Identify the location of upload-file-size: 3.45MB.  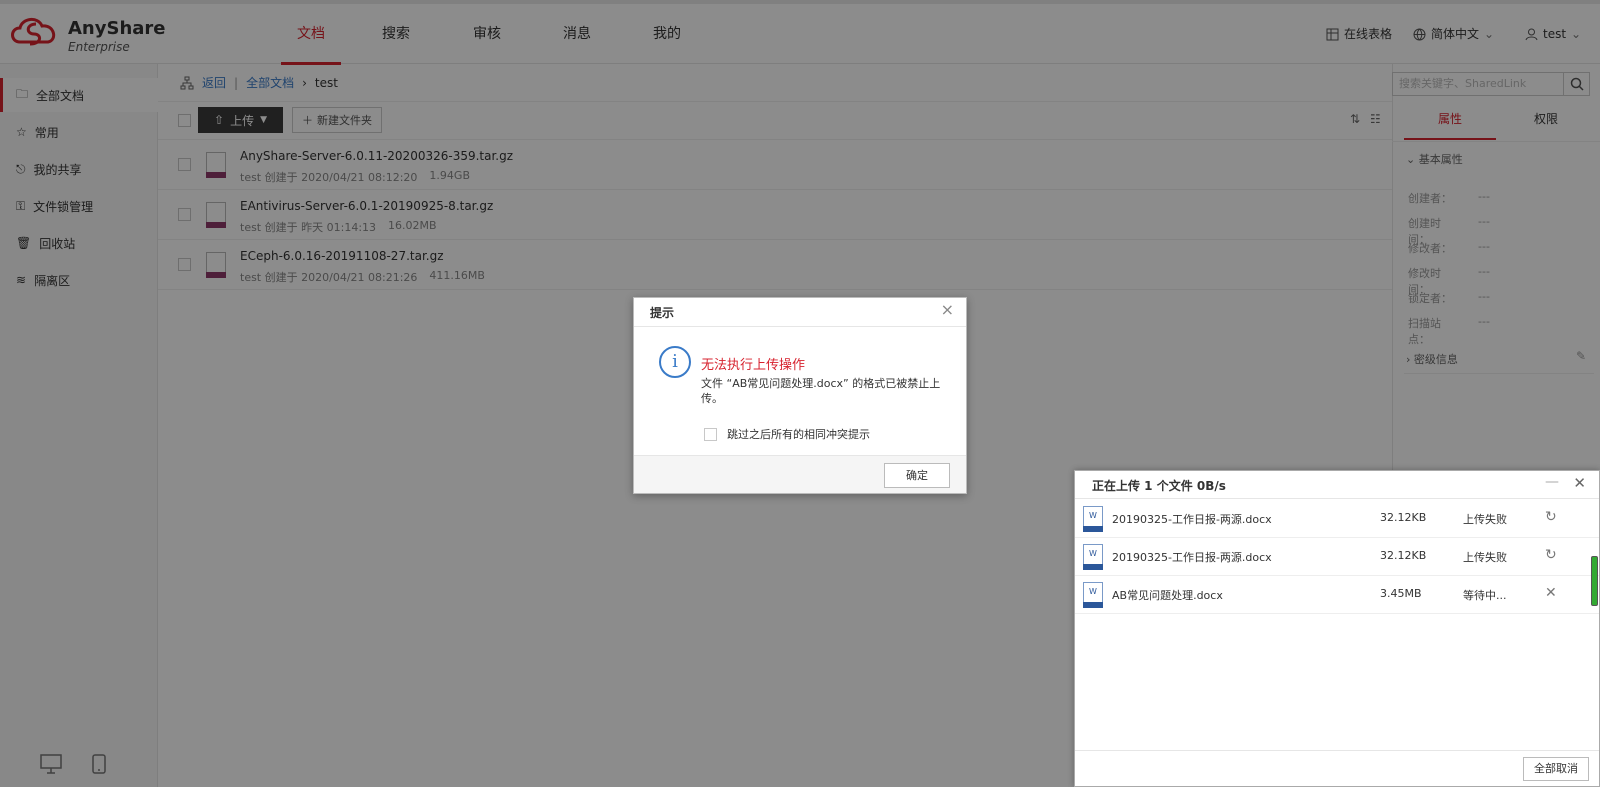
(1401, 593).